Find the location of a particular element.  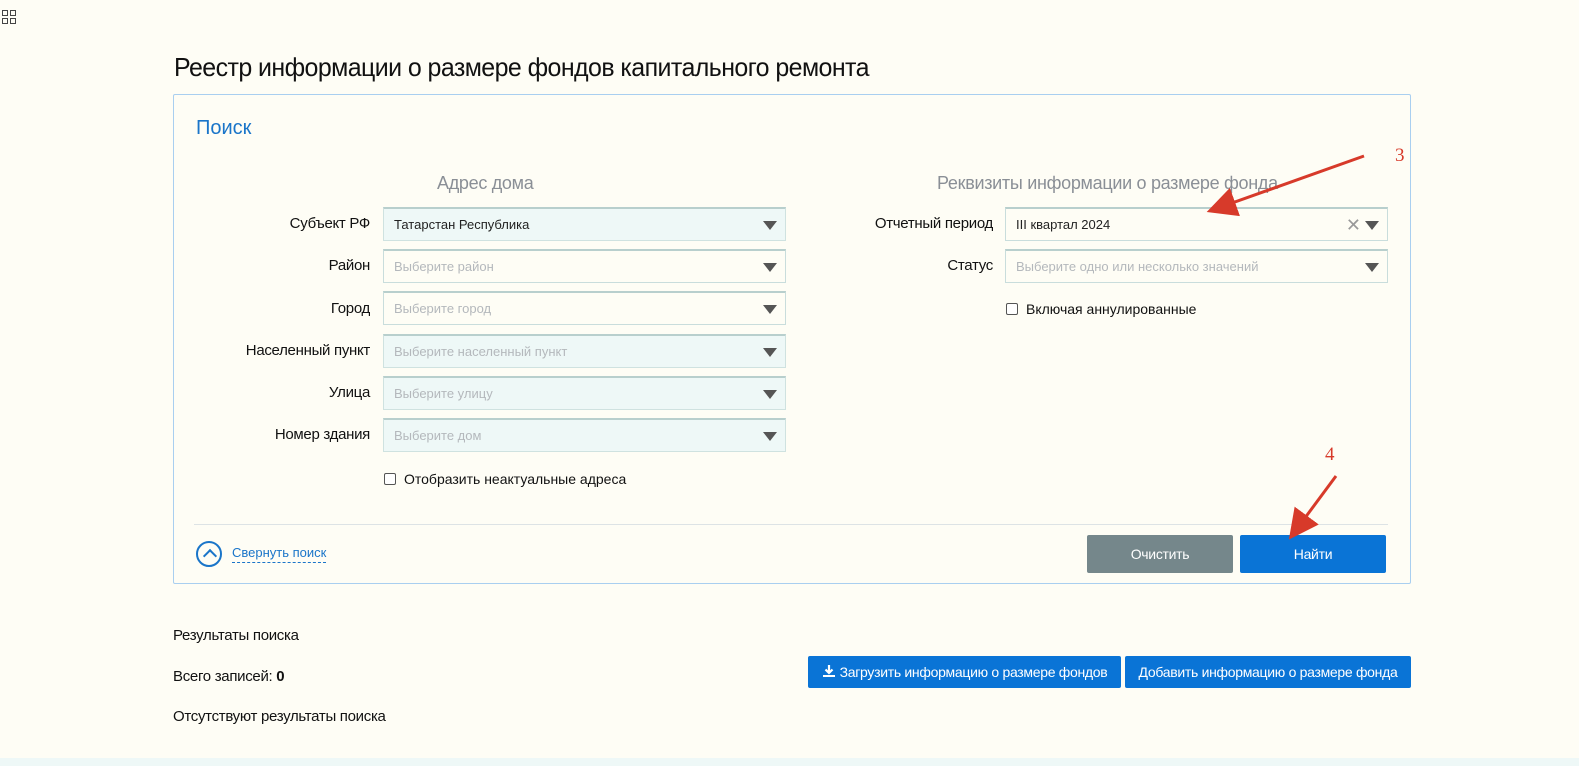

upload-info-label: Загрузить информацию о размере фондов is located at coordinates (973, 672).